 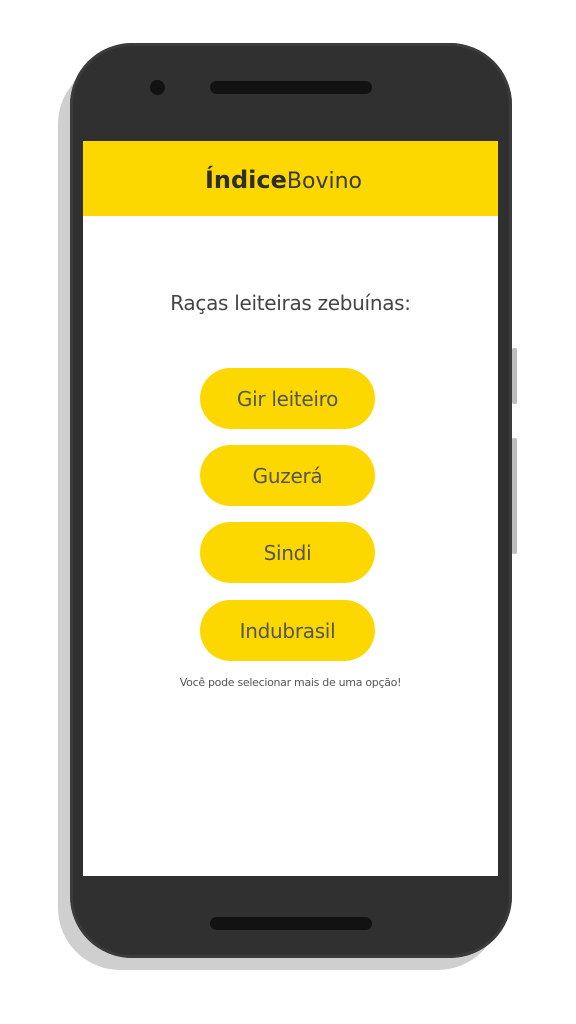 I want to click on volume-button, so click(x=514, y=496).